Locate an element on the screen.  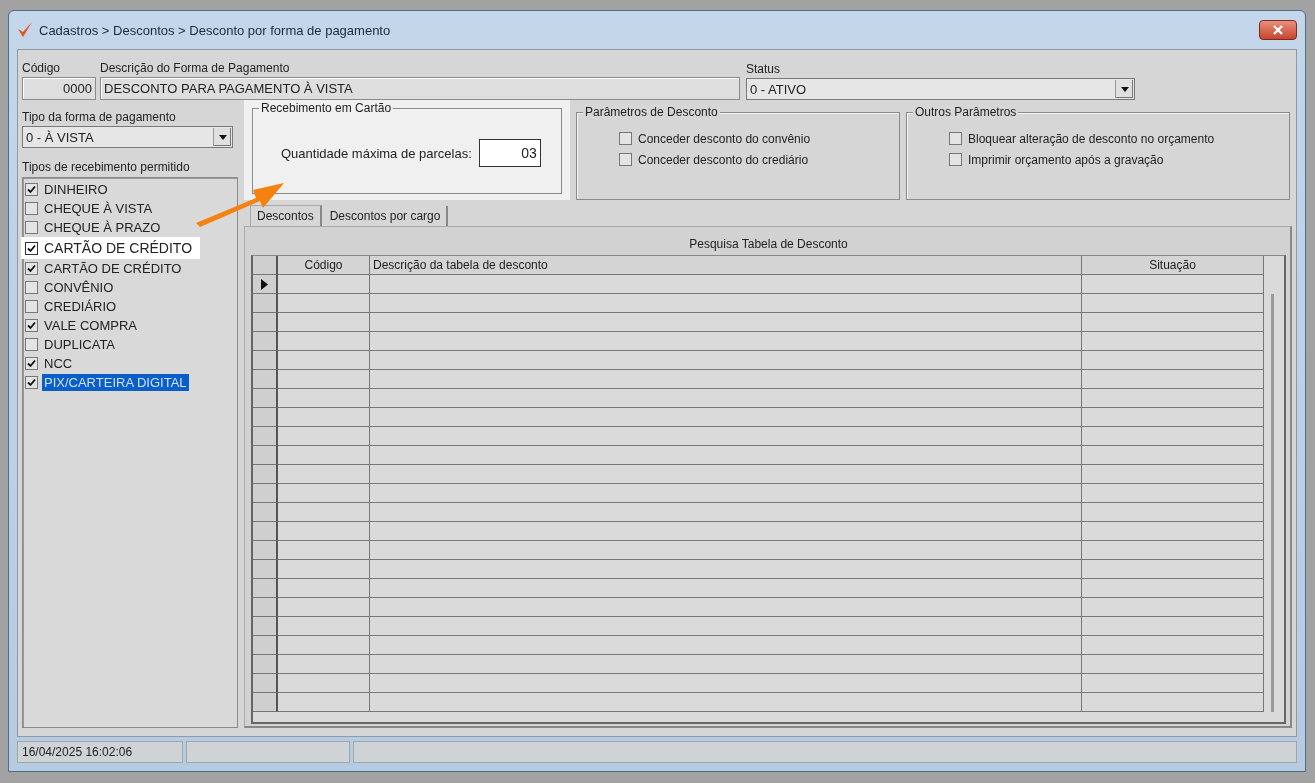
group-title: Parâmetros de Desconto is located at coordinates (651, 112).